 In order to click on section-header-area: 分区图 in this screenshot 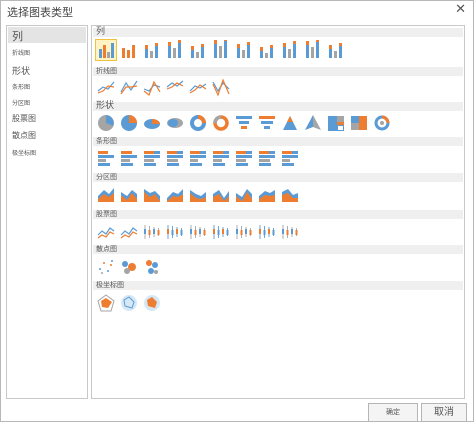, I will do `click(278, 177)`.